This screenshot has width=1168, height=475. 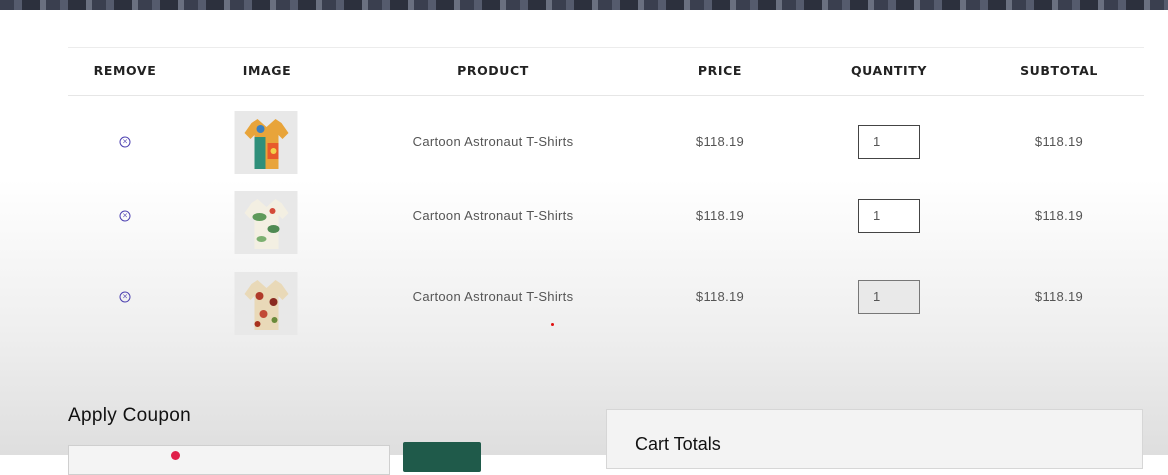 What do you see at coordinates (229, 460) in the screenshot?
I see `coupon-code-input` at bounding box center [229, 460].